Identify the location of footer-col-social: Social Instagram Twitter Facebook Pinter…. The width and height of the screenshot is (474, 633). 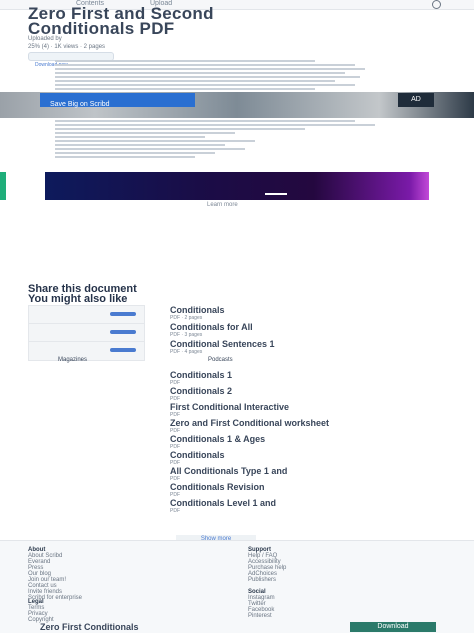
(261, 604).